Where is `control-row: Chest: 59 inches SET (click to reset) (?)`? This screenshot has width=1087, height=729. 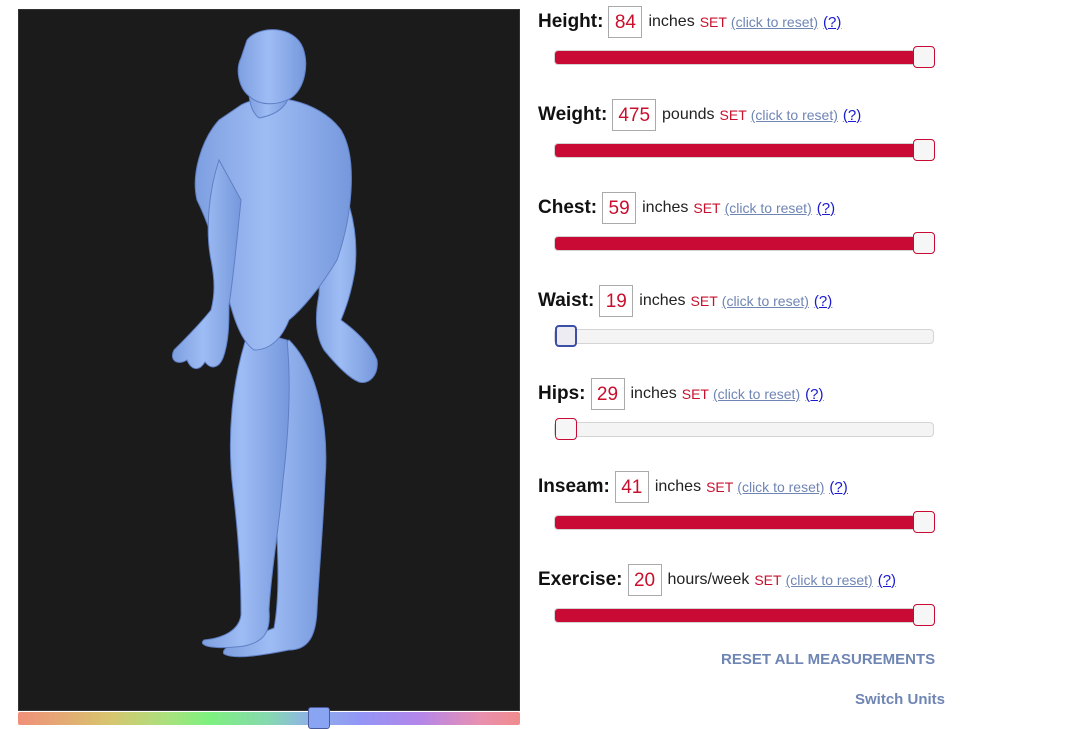
control-row: Chest: 59 inches SET (click to reset) (?) is located at coordinates (686, 208).